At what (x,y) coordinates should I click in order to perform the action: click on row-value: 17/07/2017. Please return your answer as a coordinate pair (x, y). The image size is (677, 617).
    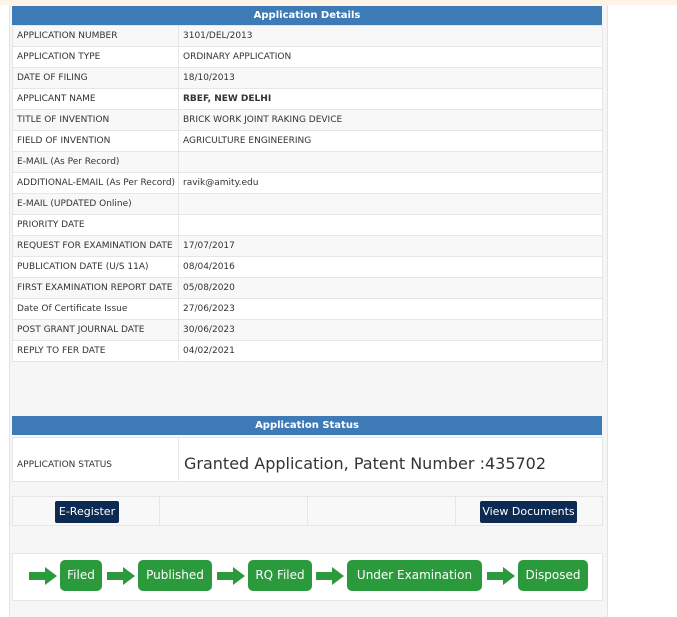
    Looking at the image, I should click on (390, 246).